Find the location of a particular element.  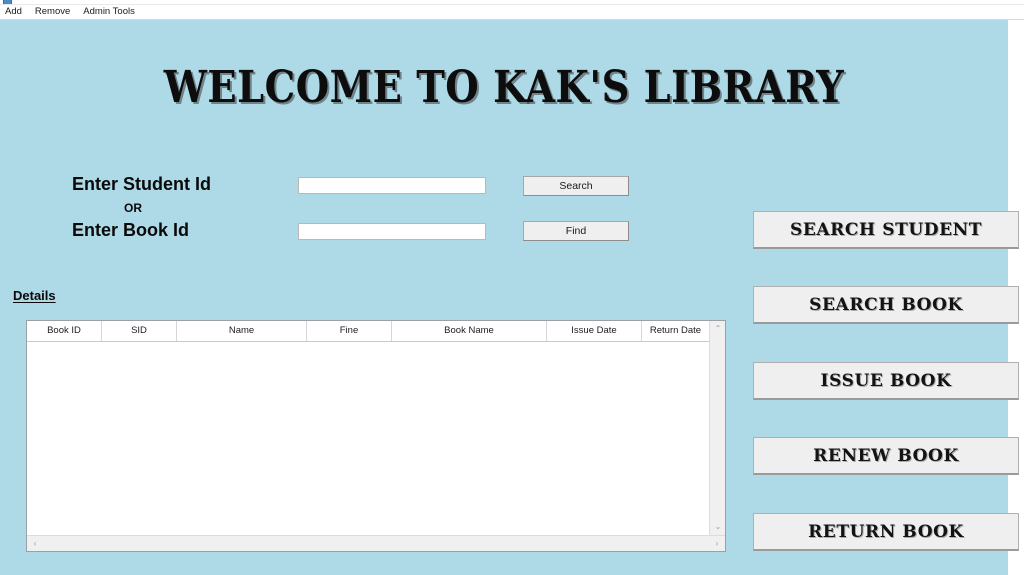

page-title: WELCOME TO KAK'S LIBRARY is located at coordinates (504, 87).